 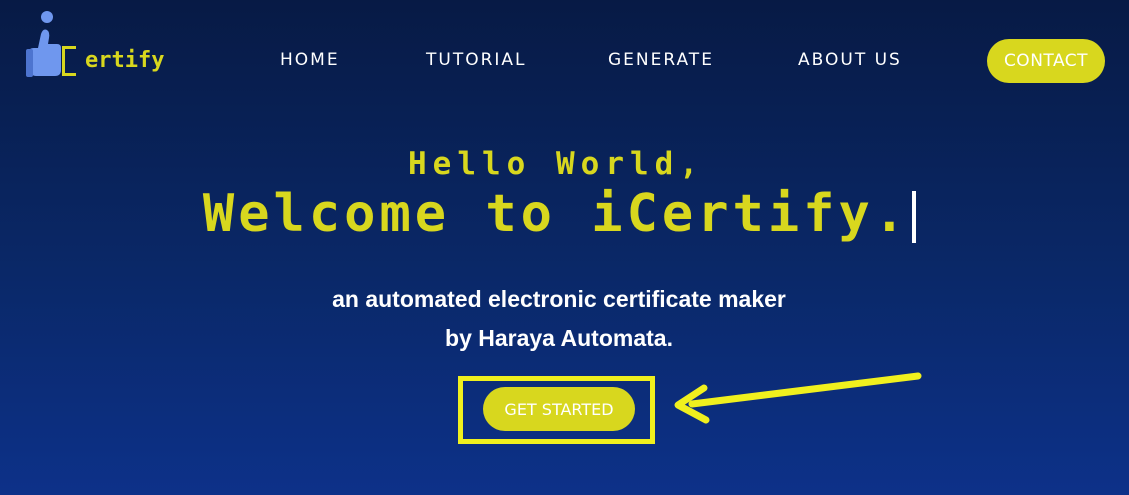 What do you see at coordinates (310, 60) in the screenshot?
I see `nav-home: HOME` at bounding box center [310, 60].